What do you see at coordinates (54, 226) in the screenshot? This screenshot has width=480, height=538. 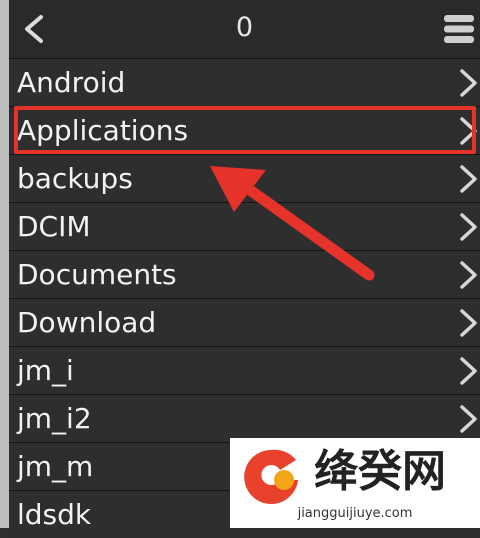 I see `folder-label: DCIM` at bounding box center [54, 226].